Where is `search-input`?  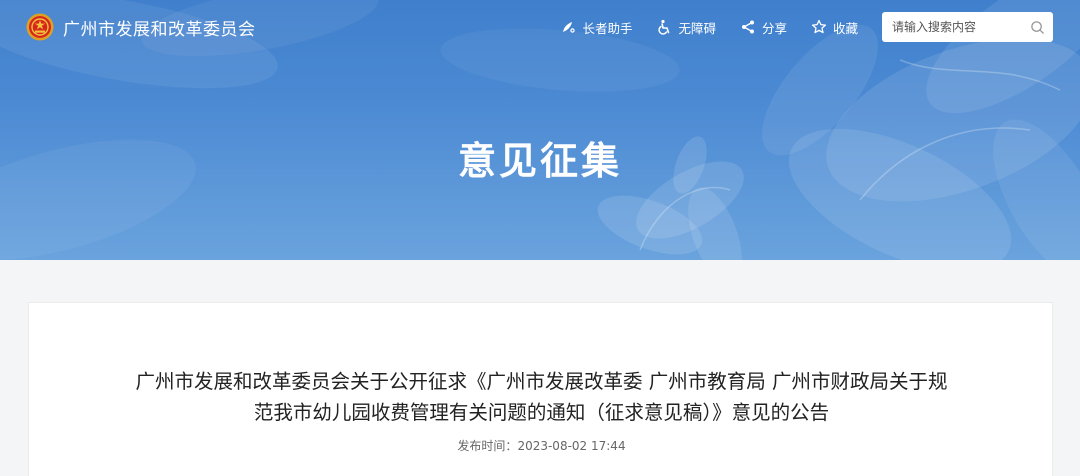 search-input is located at coordinates (961, 27).